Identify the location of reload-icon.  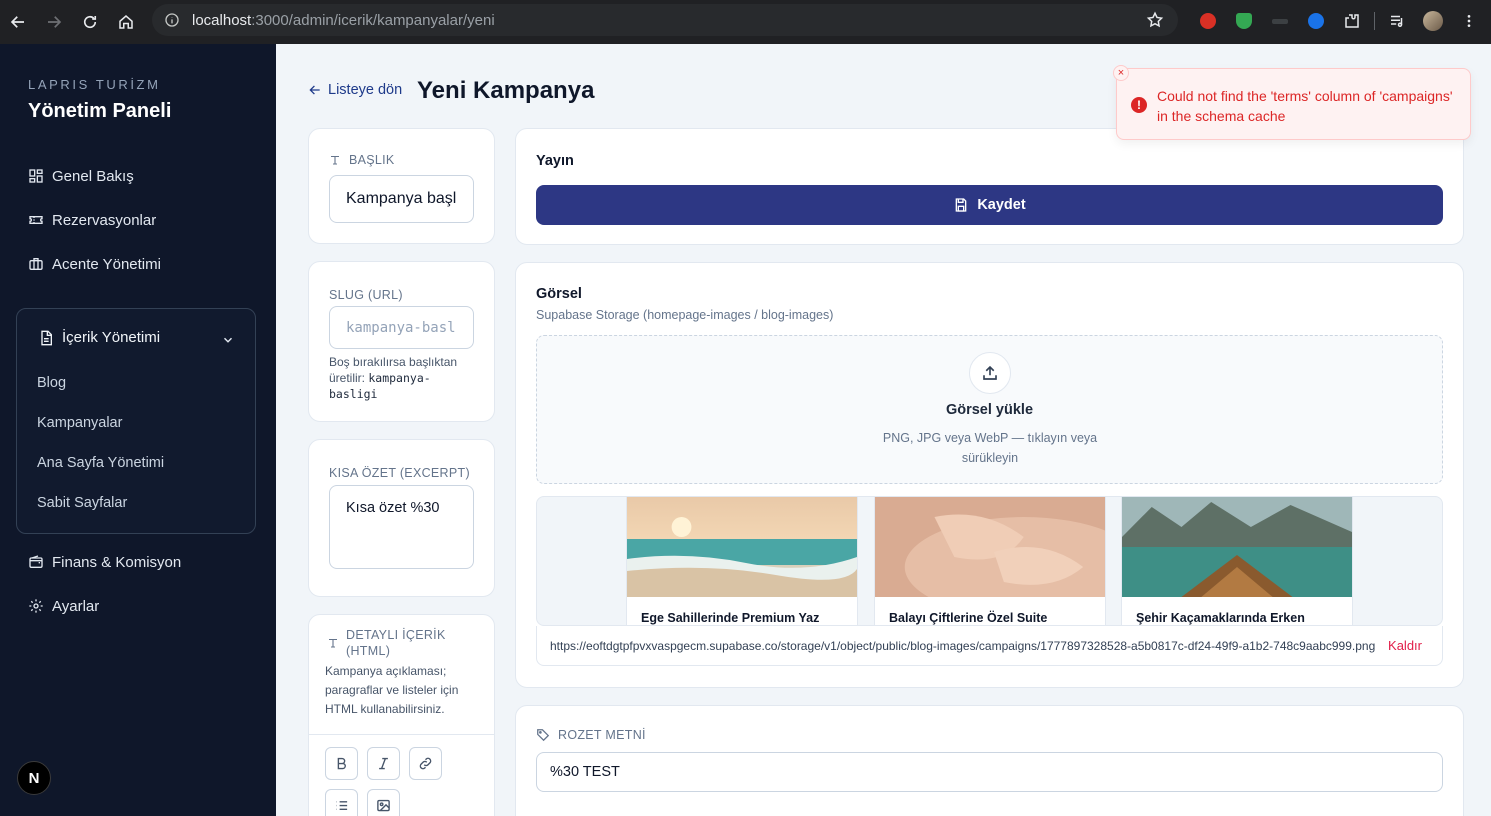
(90, 22).